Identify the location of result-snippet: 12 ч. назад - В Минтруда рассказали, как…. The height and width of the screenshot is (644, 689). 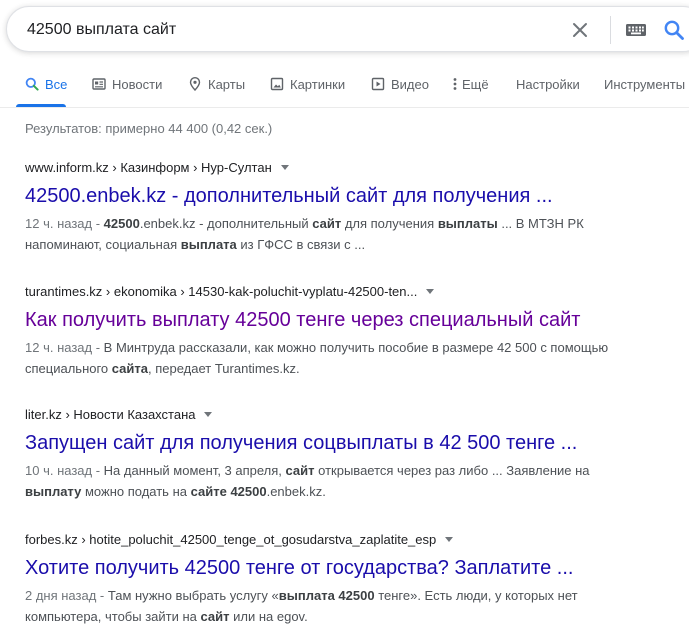
(335, 358).